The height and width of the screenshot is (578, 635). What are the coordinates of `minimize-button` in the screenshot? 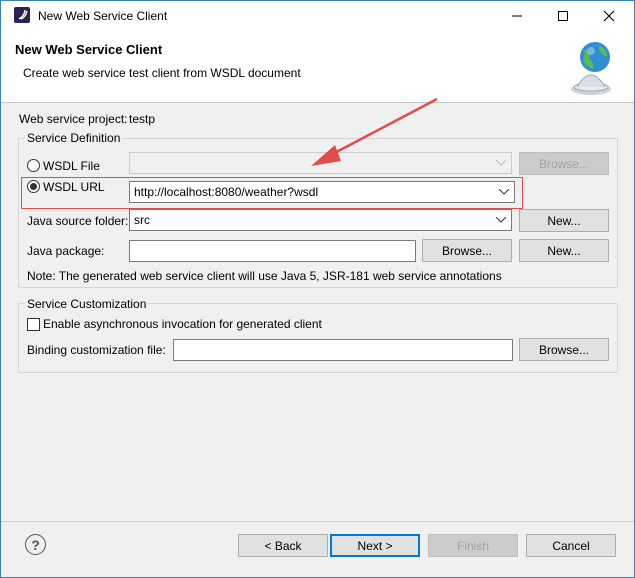 It's located at (517, 16).